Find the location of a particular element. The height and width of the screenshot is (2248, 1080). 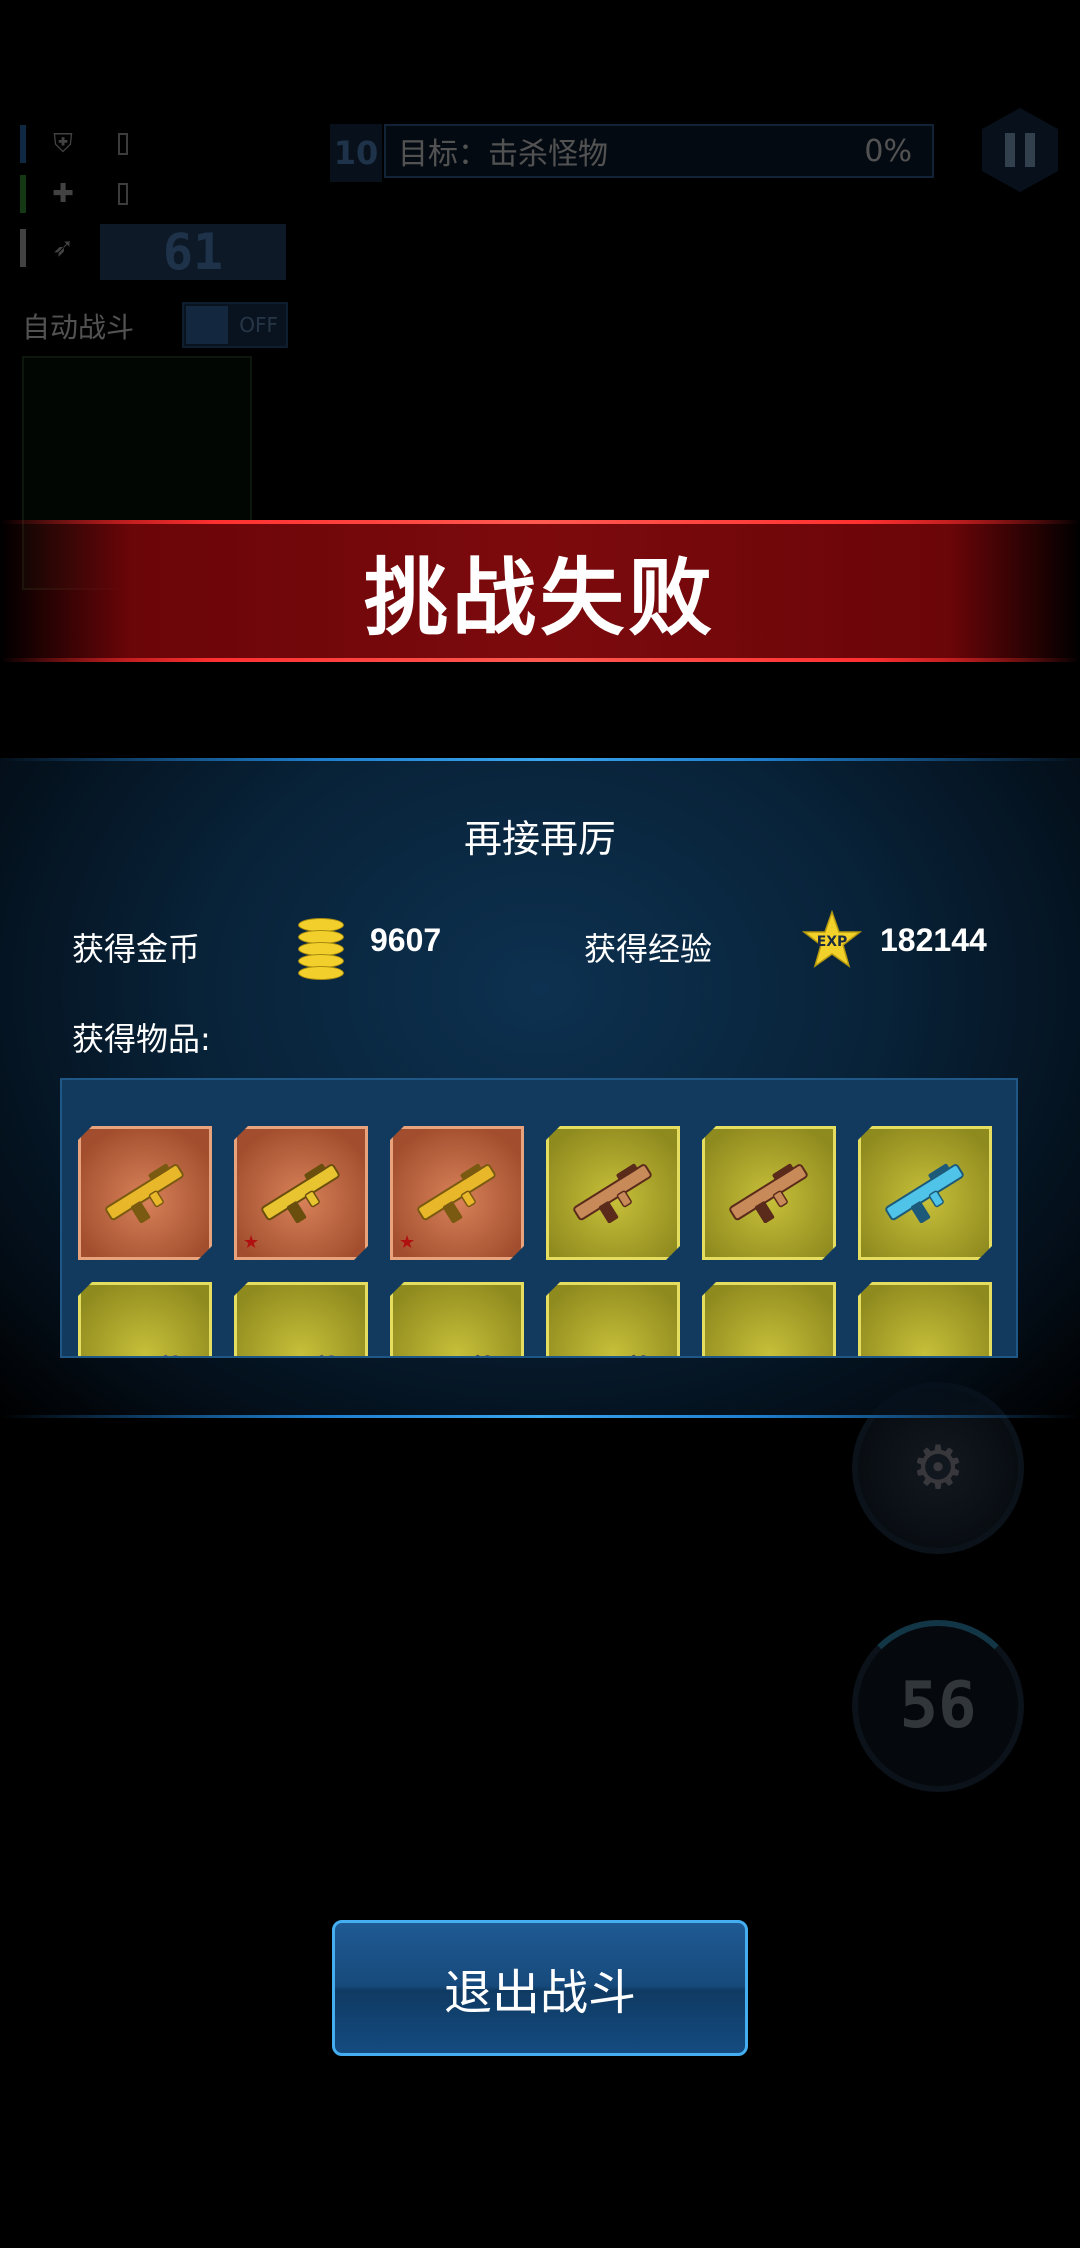

health-bar is located at coordinates (23, 194).